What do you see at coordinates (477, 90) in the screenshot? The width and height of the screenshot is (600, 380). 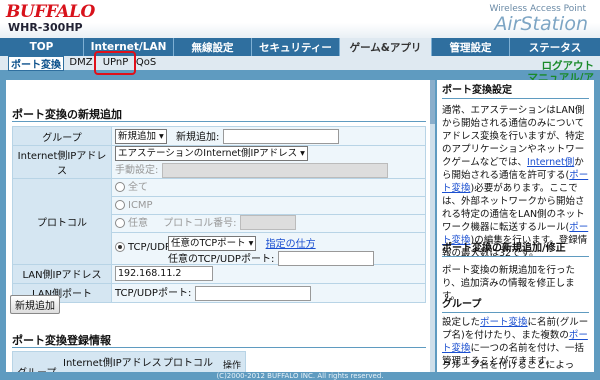 I see `help-title-1: ポート変換設定` at bounding box center [477, 90].